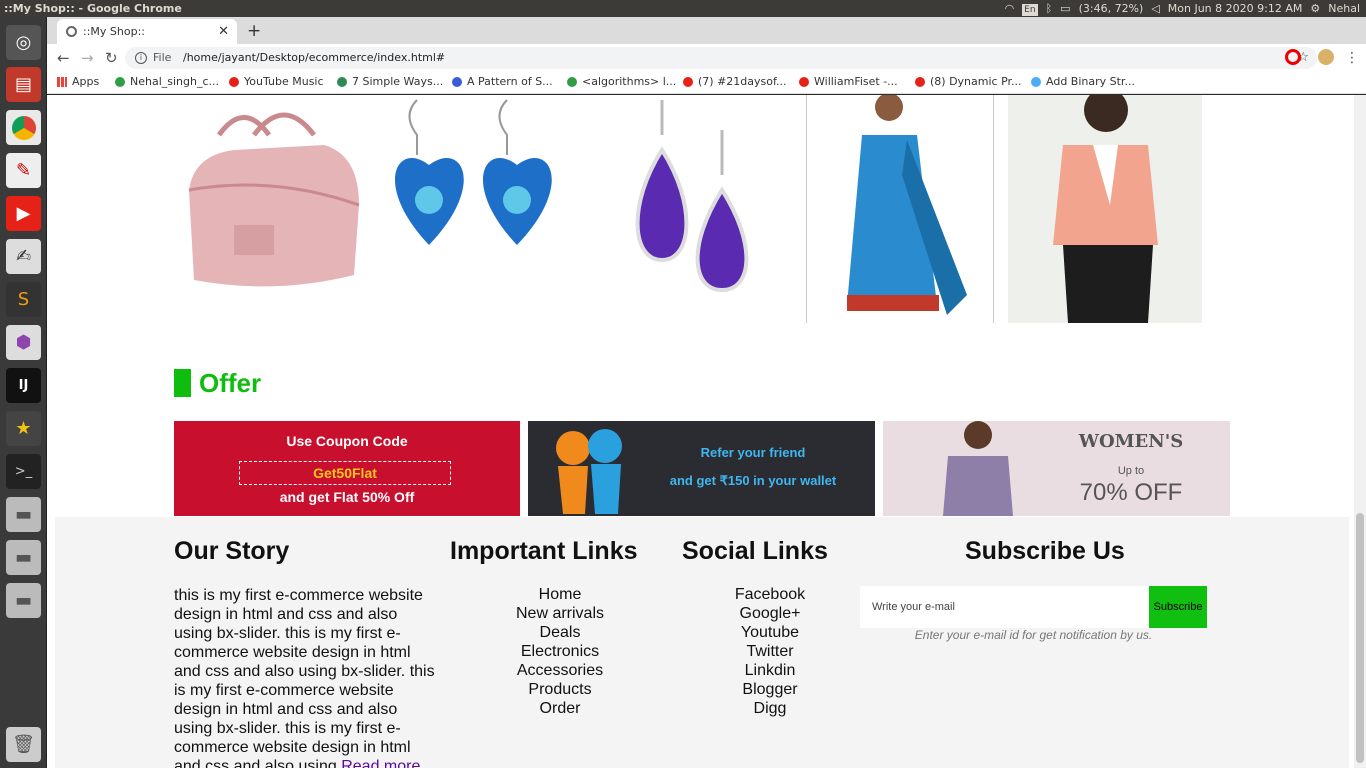 The height and width of the screenshot is (768, 1366). What do you see at coordinates (347, 497) in the screenshot?
I see `coupon-line2: and get Flat 50% Off` at bounding box center [347, 497].